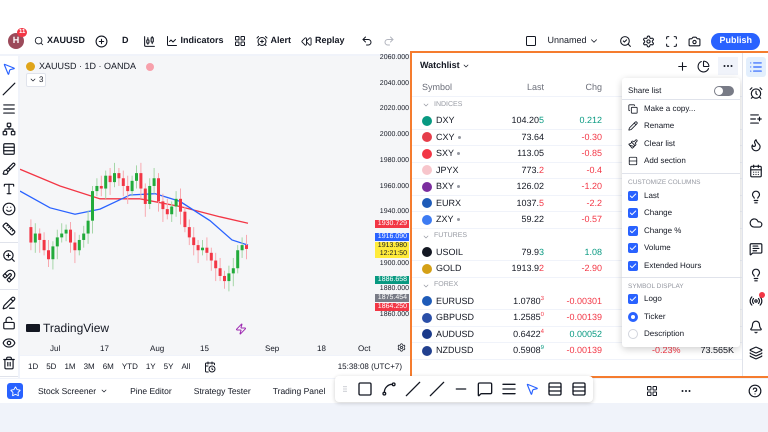  Describe the element at coordinates (633, 317) in the screenshot. I see `radio-button` at that location.